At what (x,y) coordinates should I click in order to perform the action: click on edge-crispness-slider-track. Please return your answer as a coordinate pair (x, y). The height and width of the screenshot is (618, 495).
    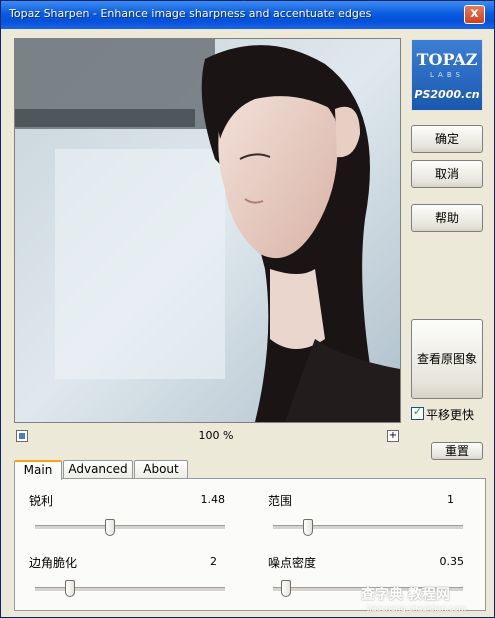
    Looking at the image, I should click on (130, 589).